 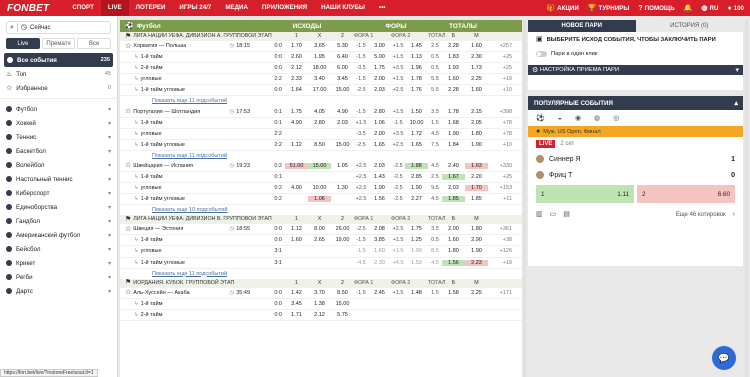 What do you see at coordinates (58, 263) in the screenshot?
I see `sidebar-item-sport: Крикет ▾` at bounding box center [58, 263].